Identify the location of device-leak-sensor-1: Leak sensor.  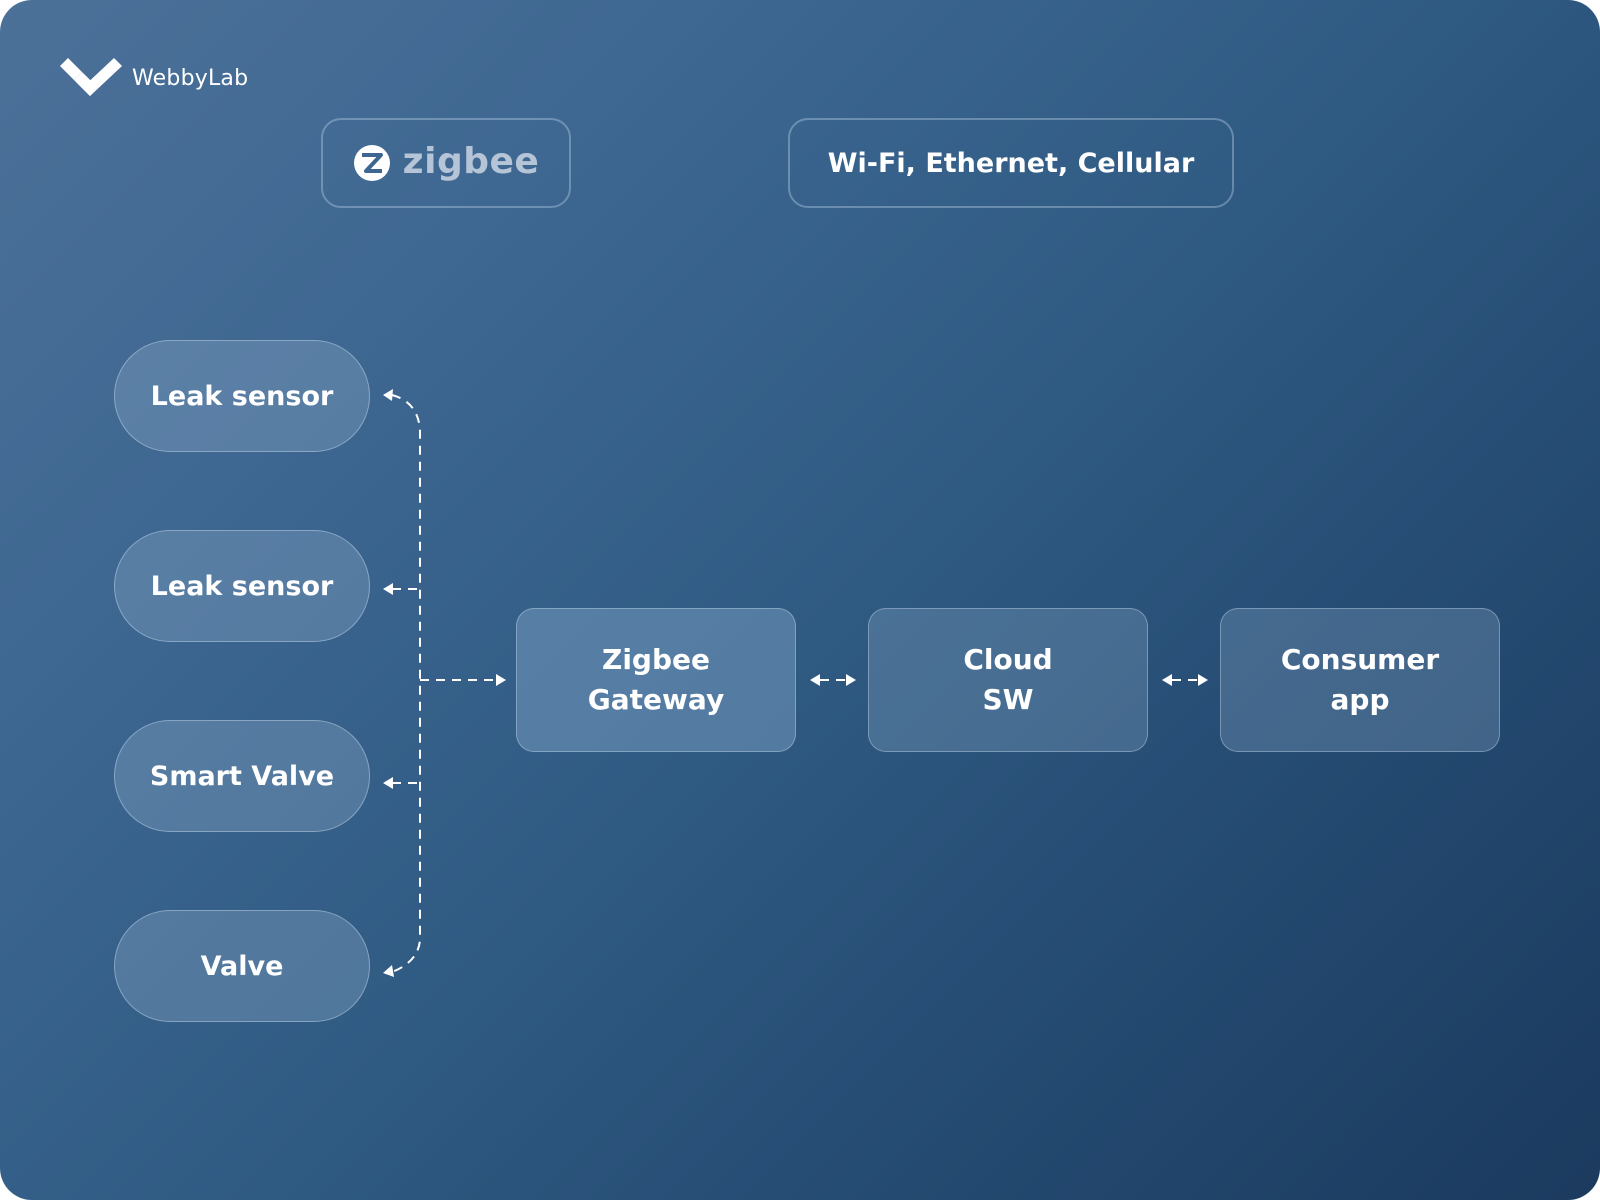
(242, 396).